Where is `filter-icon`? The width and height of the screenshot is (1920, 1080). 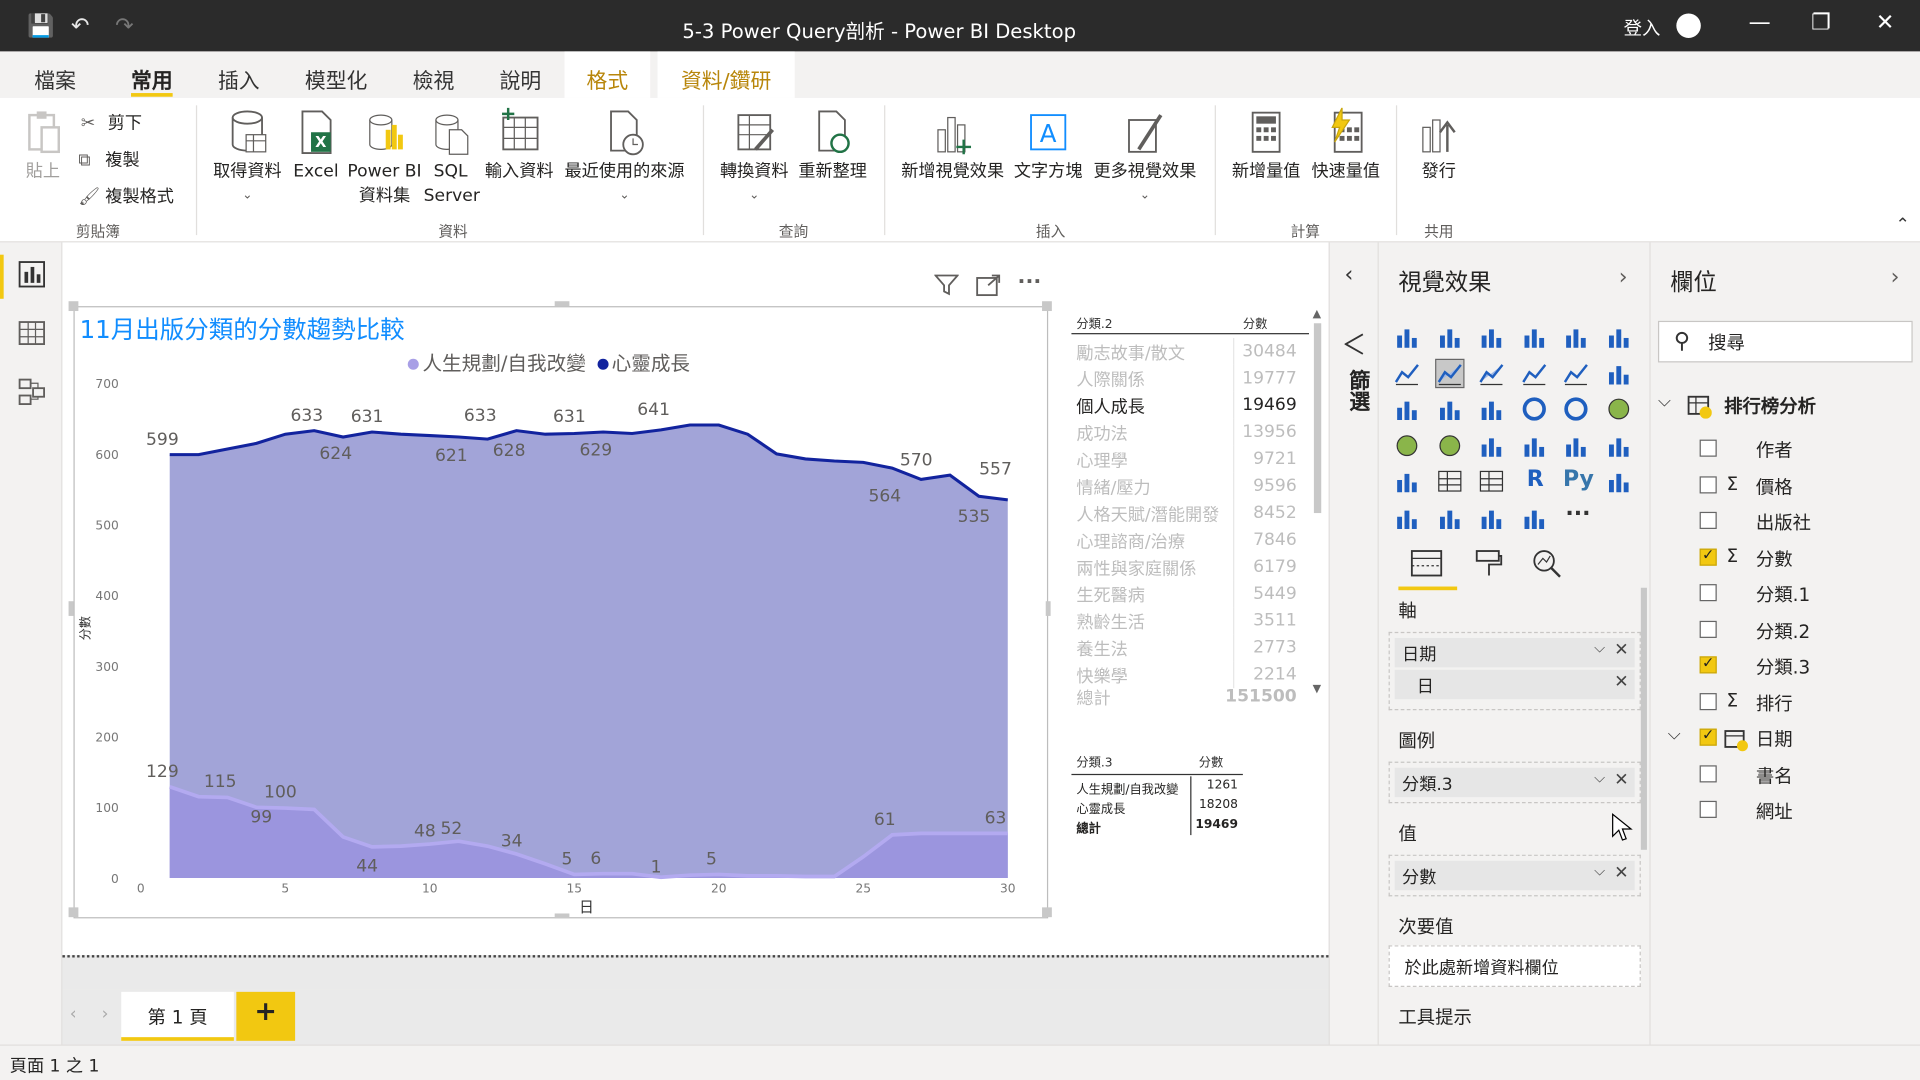
filter-icon is located at coordinates (946, 288).